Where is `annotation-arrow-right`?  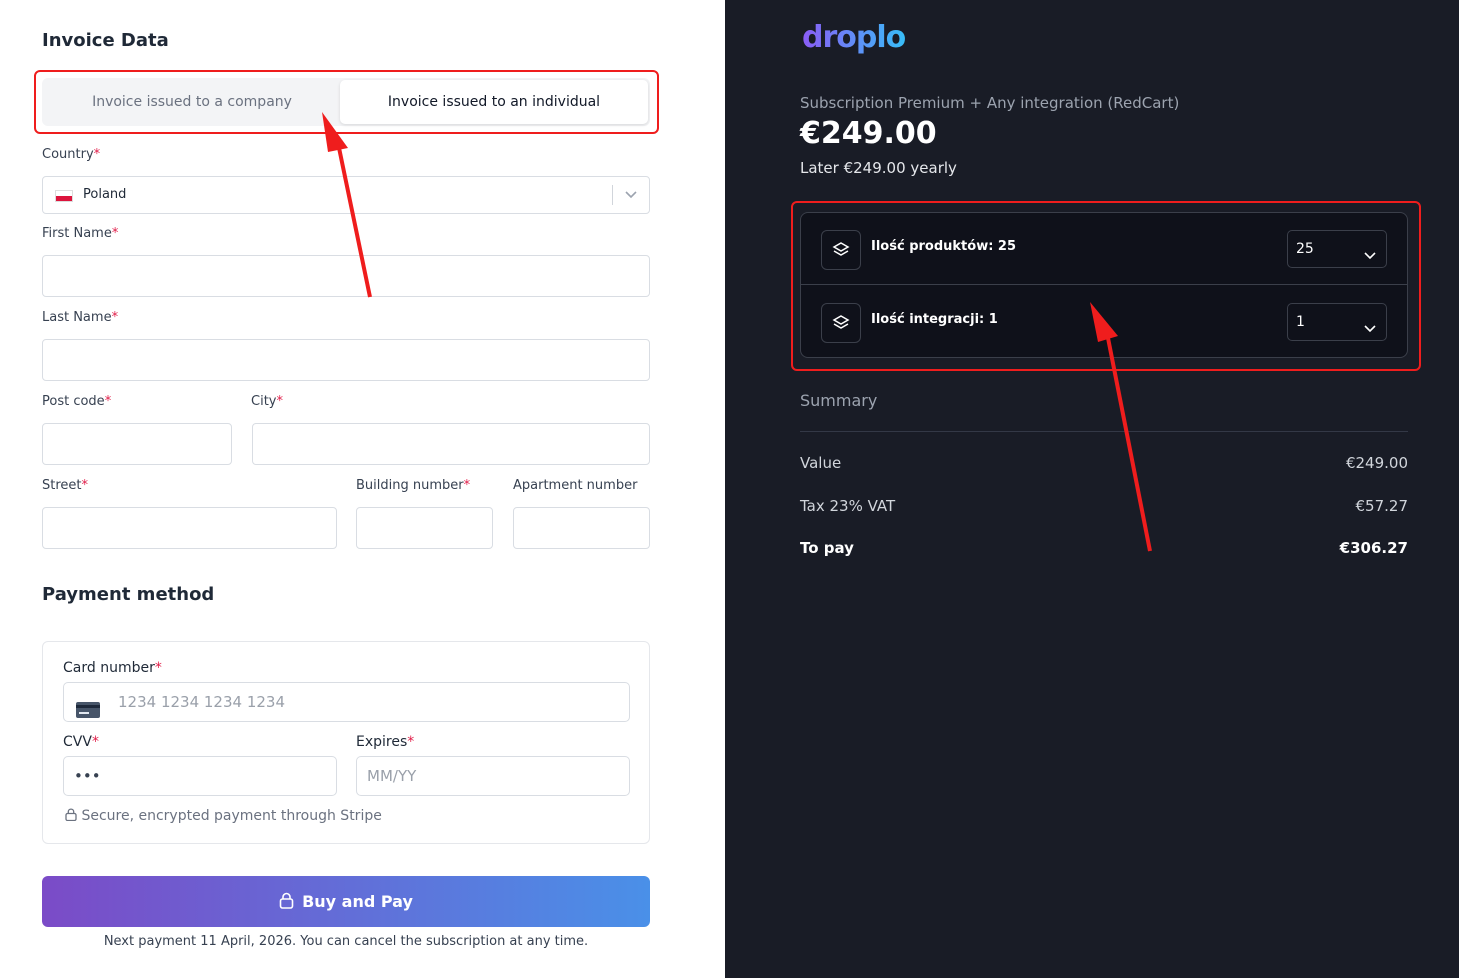 annotation-arrow-right is located at coordinates (1121, 427).